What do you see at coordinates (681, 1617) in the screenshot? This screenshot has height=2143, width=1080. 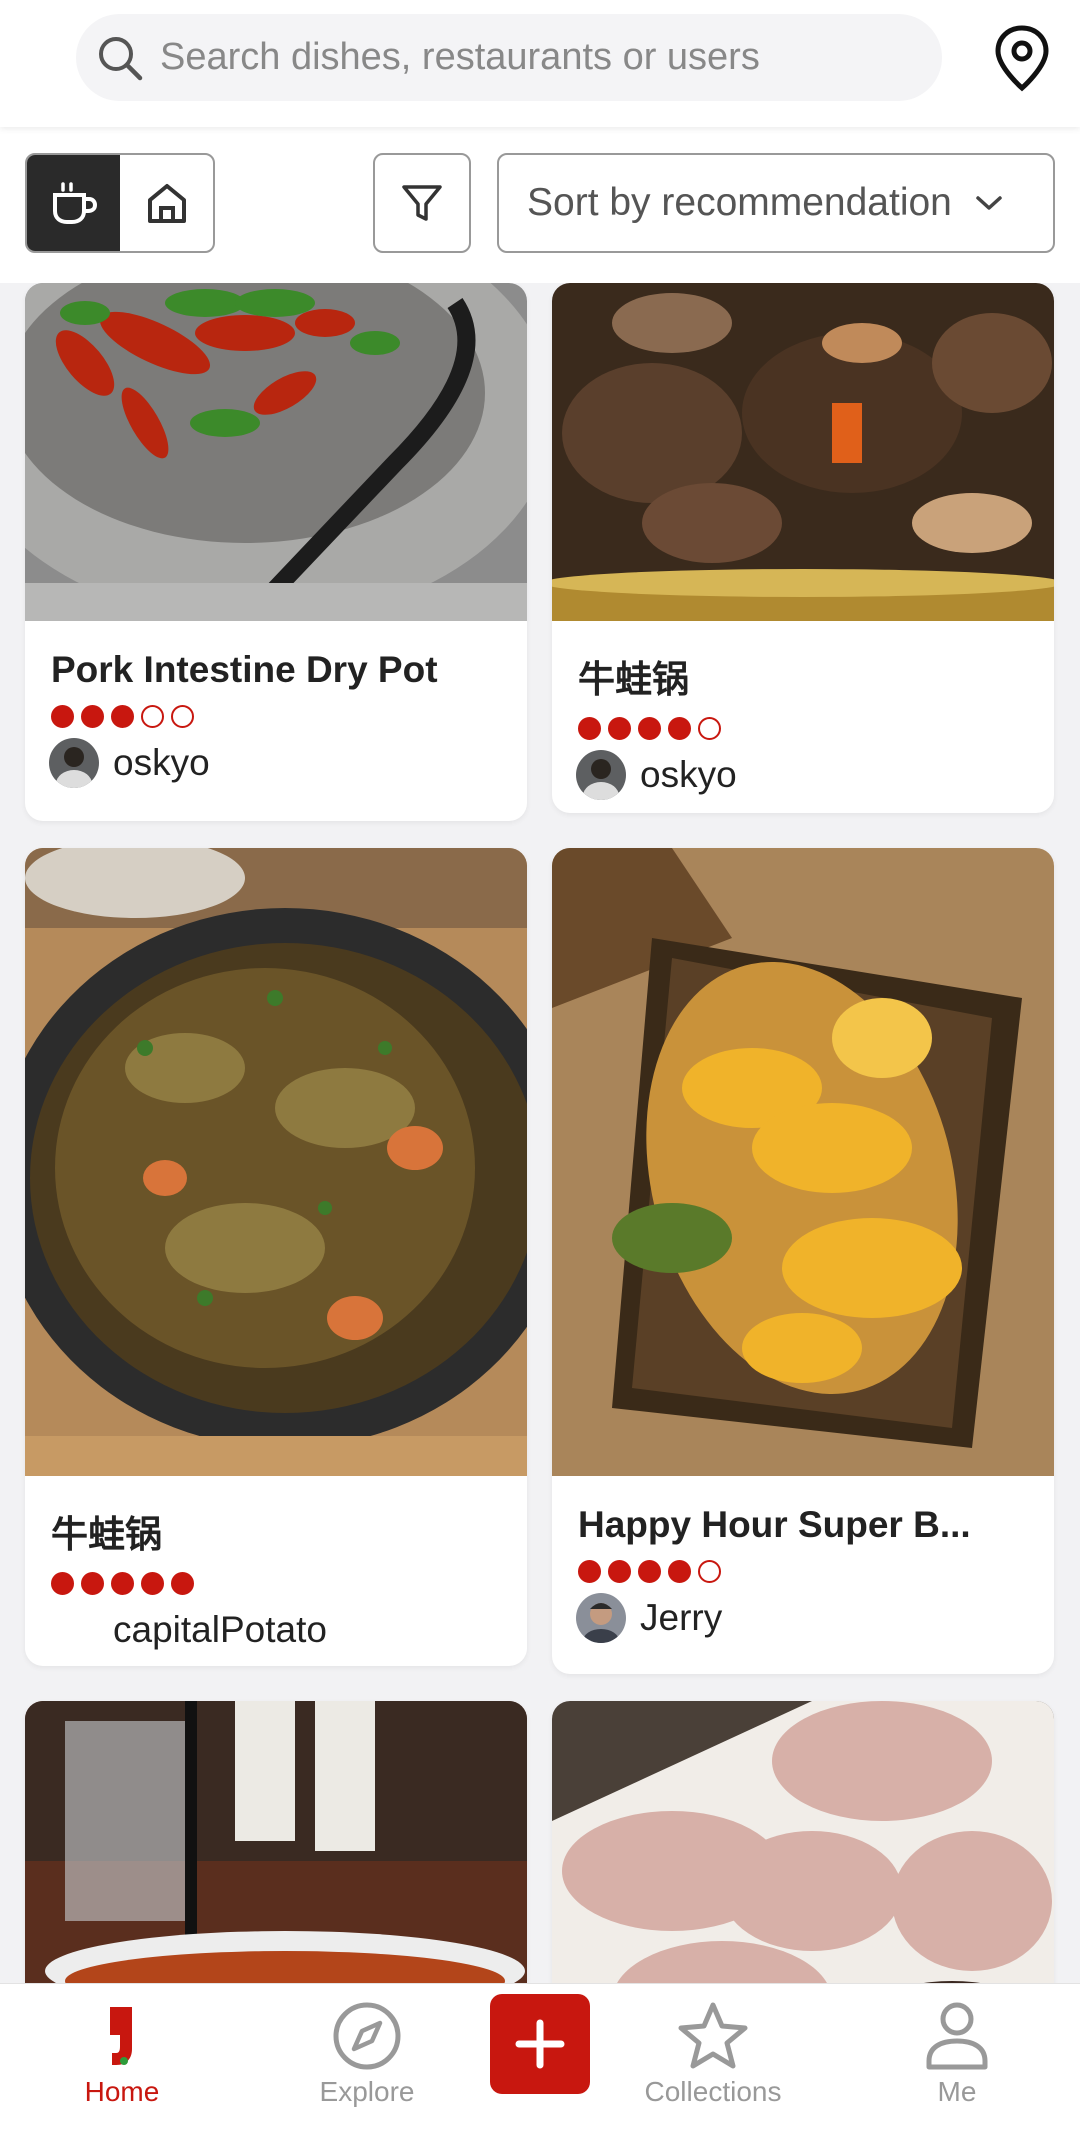 I see `username: Jerry` at bounding box center [681, 1617].